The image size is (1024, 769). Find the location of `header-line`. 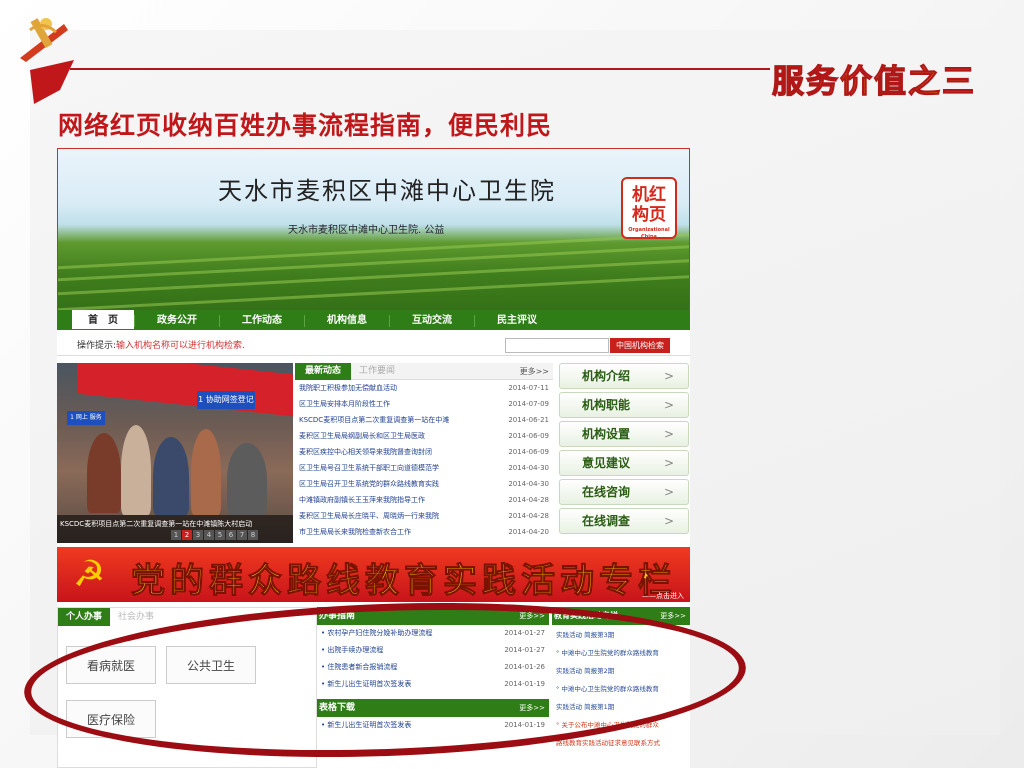

header-line is located at coordinates (420, 69).